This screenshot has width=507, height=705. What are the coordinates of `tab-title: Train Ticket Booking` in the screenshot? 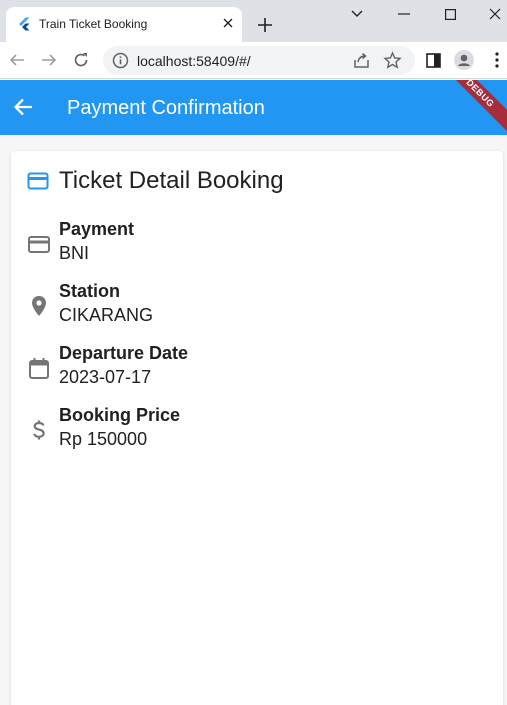 It's located at (93, 24).